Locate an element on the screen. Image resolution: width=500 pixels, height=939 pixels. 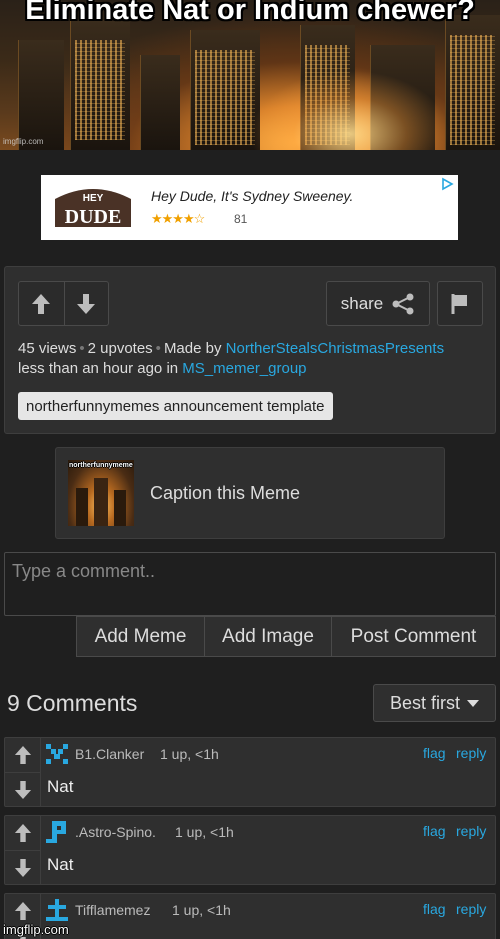
author-link: NortherStealsChristmasPresents is located at coordinates (335, 348).